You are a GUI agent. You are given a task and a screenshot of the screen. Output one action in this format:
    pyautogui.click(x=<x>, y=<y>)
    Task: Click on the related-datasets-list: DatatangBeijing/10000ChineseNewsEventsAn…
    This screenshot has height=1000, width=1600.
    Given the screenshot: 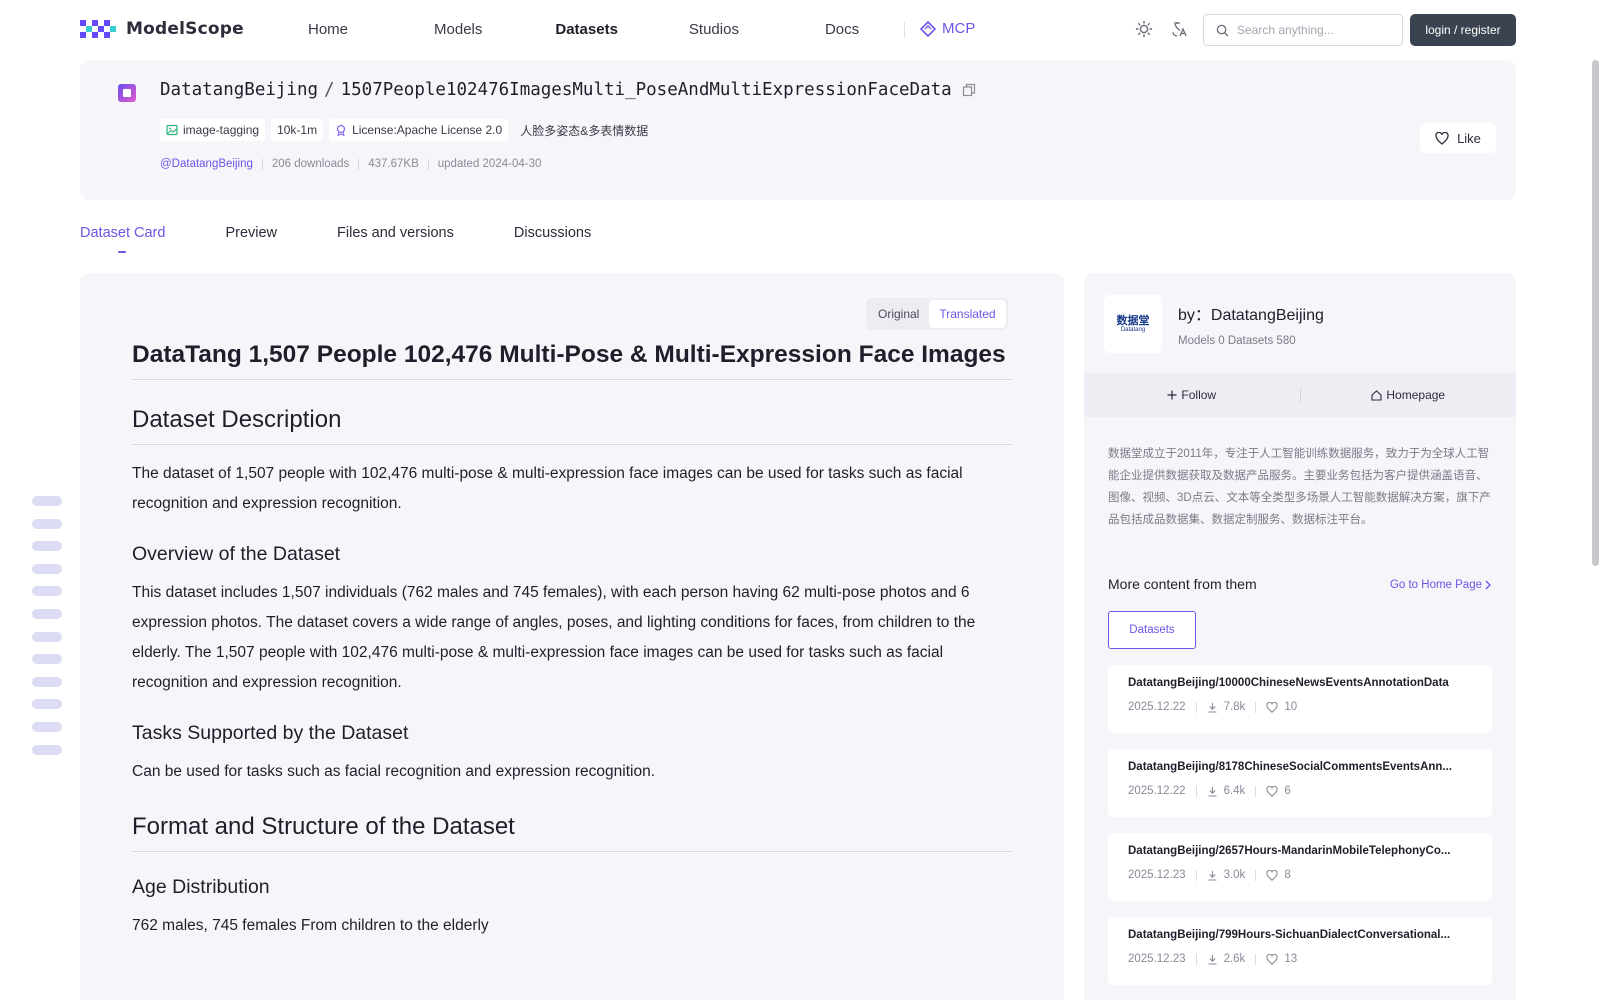 What is the action you would take?
    pyautogui.click(x=1300, y=832)
    